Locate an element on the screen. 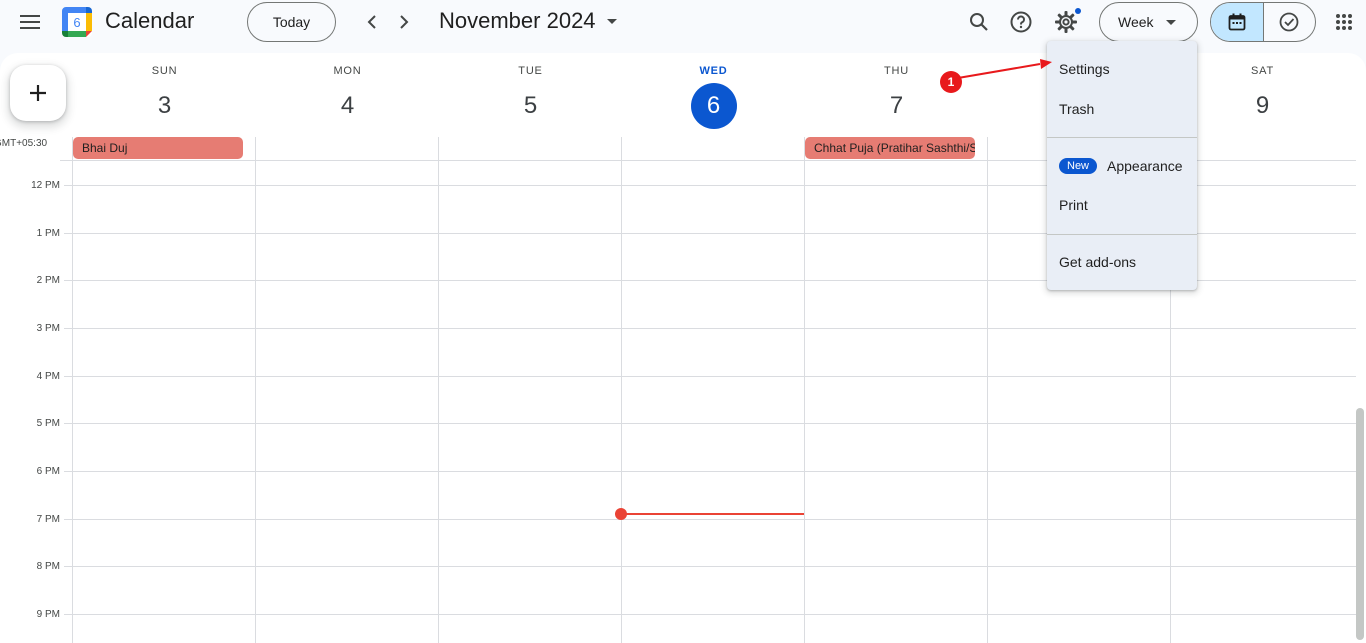  hour-label: 2 PM is located at coordinates (48, 280).